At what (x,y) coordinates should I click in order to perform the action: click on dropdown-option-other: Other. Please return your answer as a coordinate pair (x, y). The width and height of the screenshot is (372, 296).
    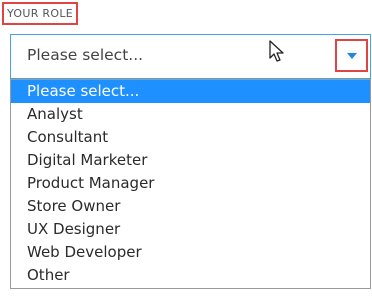
    Looking at the image, I should click on (190, 275).